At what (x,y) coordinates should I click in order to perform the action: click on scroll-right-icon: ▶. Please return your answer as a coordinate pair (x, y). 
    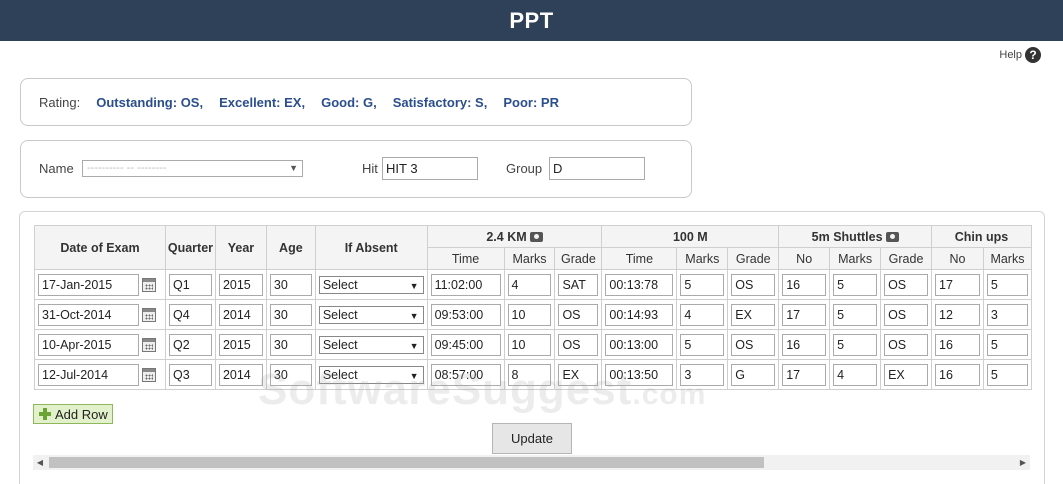
    Looking at the image, I should click on (1023, 462).